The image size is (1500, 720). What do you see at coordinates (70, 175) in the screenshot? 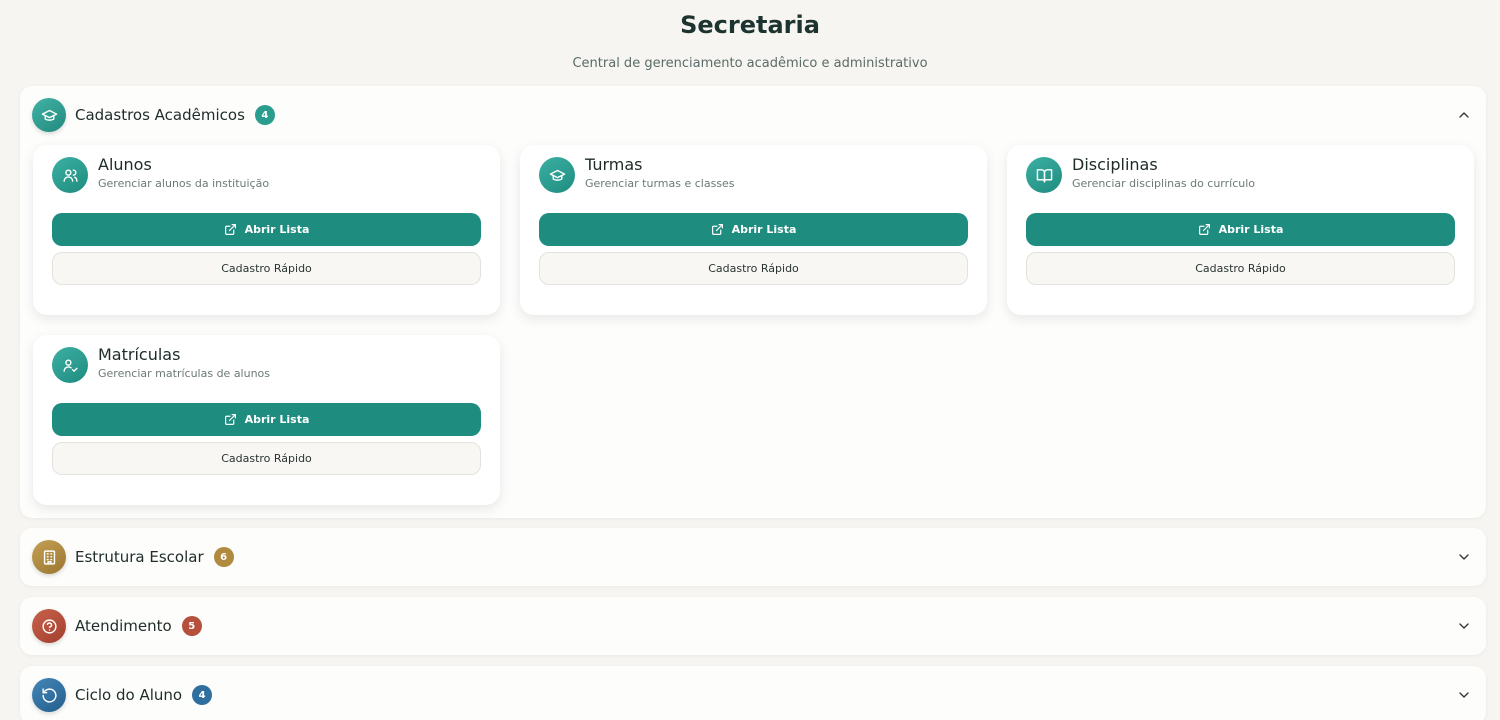
I see `users-icon` at bounding box center [70, 175].